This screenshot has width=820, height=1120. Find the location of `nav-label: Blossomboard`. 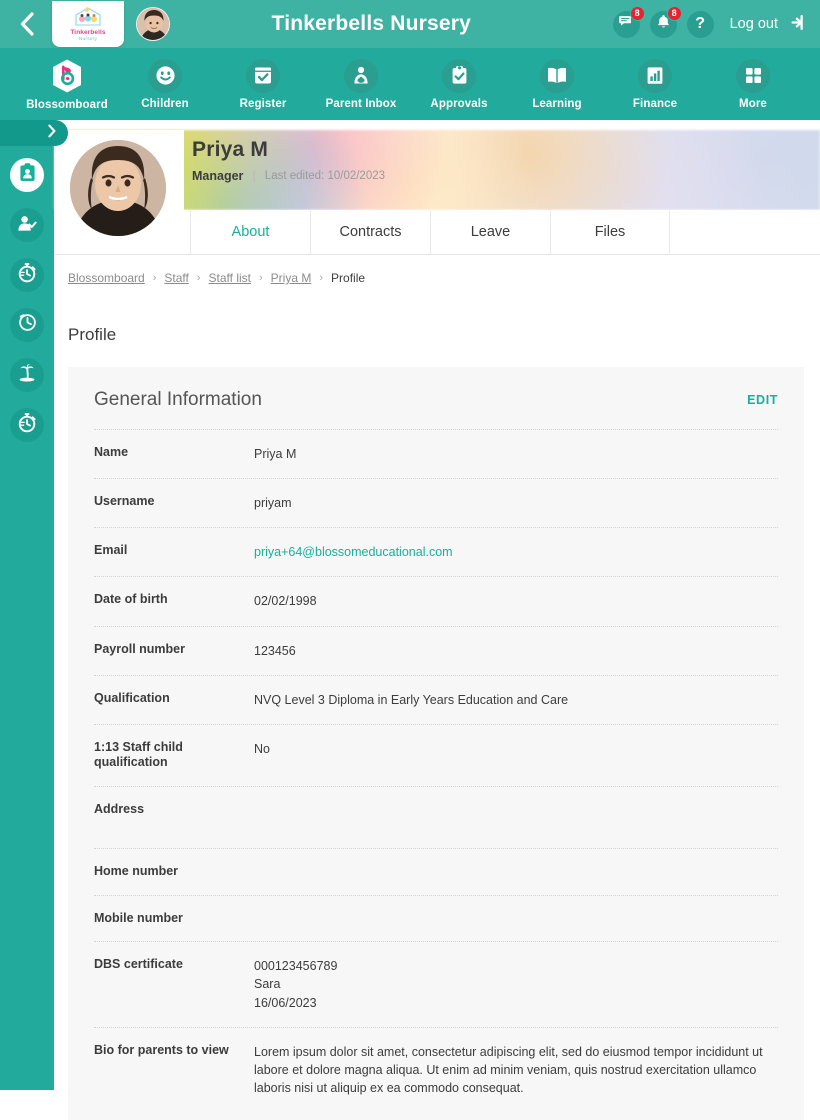

nav-label: Blossomboard is located at coordinates (67, 104).